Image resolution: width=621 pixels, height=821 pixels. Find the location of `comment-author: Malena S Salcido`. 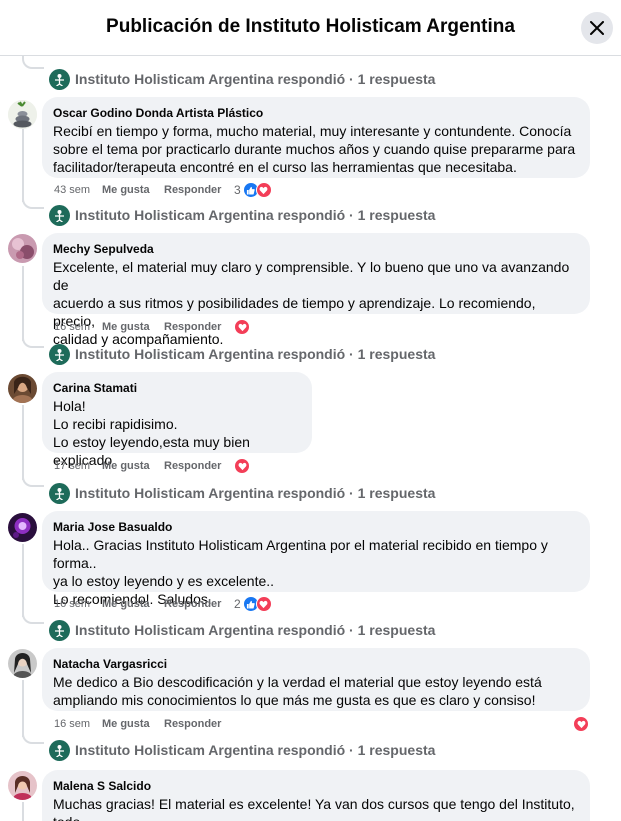

comment-author: Malena S Salcido is located at coordinates (315, 786).